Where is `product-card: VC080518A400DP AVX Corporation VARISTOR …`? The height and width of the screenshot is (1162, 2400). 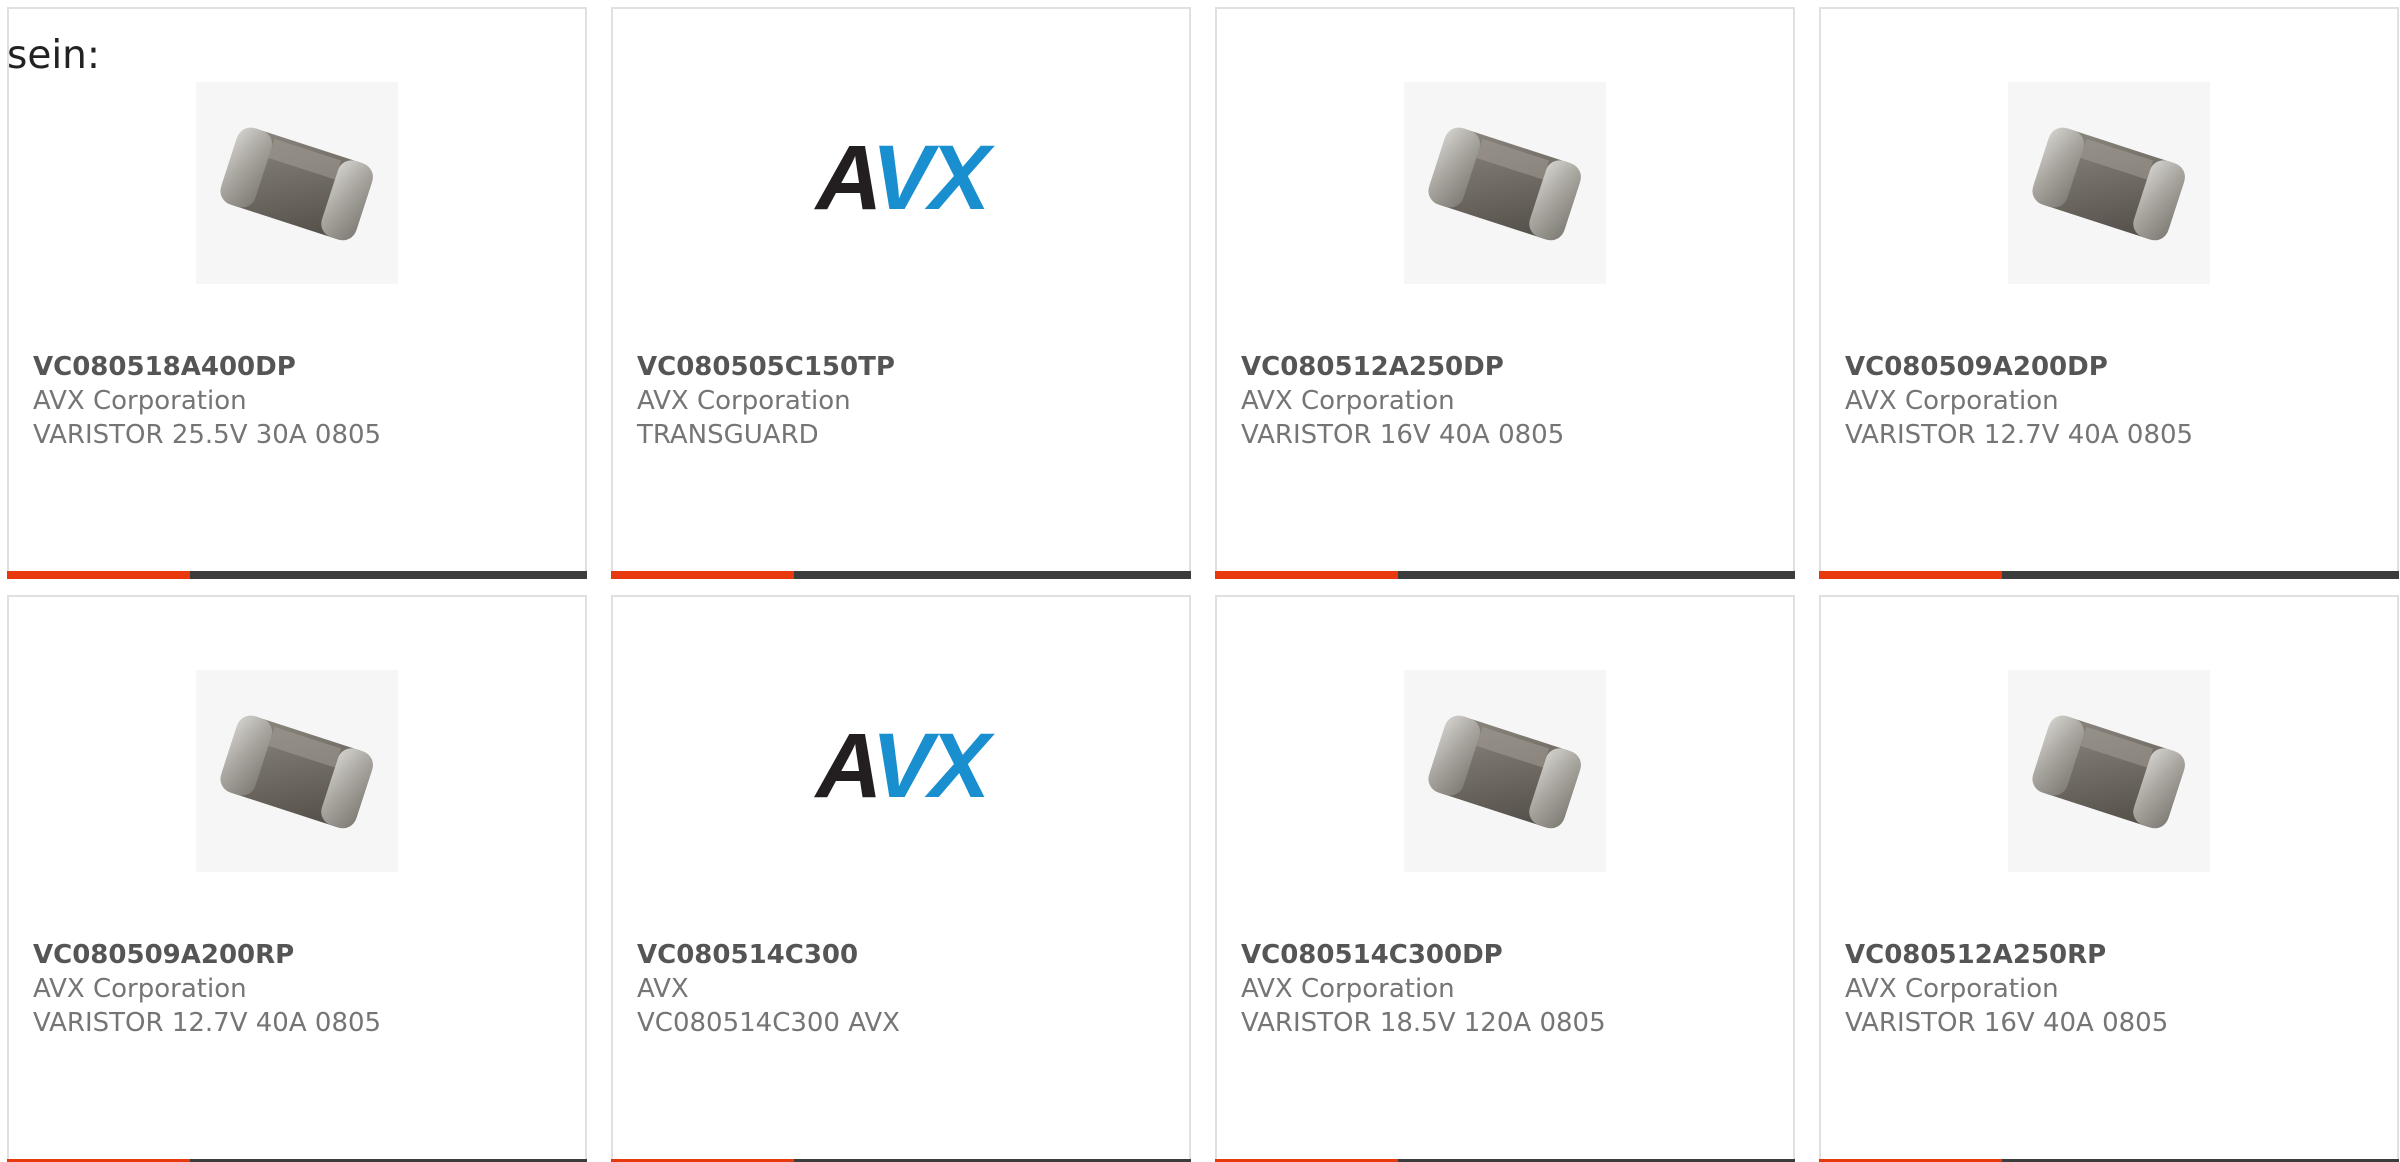 product-card: VC080518A400DP AVX Corporation VARISTOR … is located at coordinates (297, 293).